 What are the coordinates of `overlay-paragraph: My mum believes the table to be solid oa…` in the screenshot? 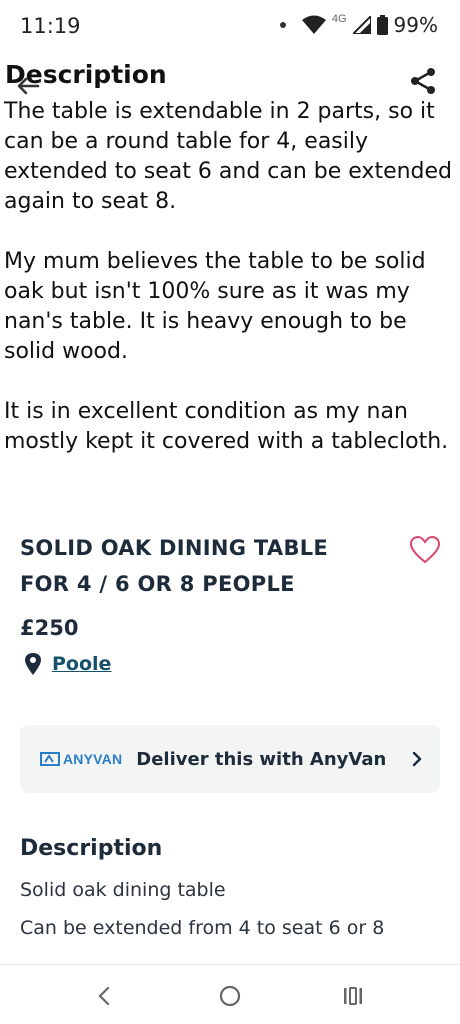 It's located at (215, 306).